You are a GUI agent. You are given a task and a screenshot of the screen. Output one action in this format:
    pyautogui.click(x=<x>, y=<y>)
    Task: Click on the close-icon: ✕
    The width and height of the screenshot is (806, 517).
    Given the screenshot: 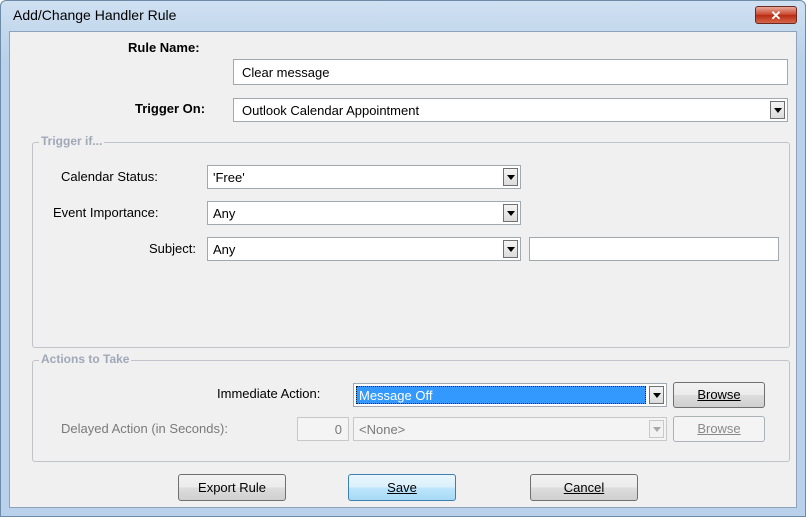 What is the action you would take?
    pyautogui.click(x=776, y=15)
    